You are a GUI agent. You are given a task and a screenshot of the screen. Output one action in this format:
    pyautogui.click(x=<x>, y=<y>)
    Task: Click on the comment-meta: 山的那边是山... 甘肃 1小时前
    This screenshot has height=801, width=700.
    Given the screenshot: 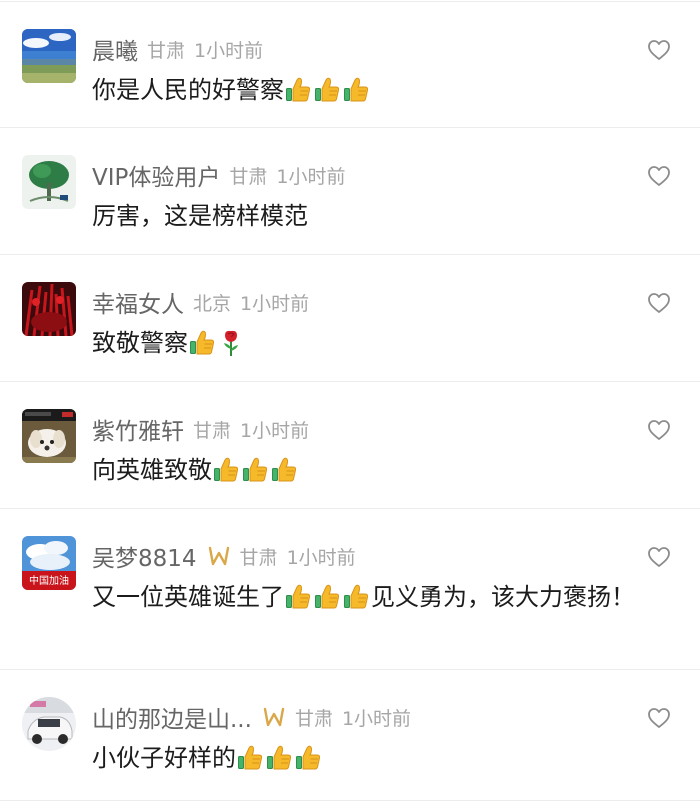 What is the action you would take?
    pyautogui.click(x=251, y=717)
    